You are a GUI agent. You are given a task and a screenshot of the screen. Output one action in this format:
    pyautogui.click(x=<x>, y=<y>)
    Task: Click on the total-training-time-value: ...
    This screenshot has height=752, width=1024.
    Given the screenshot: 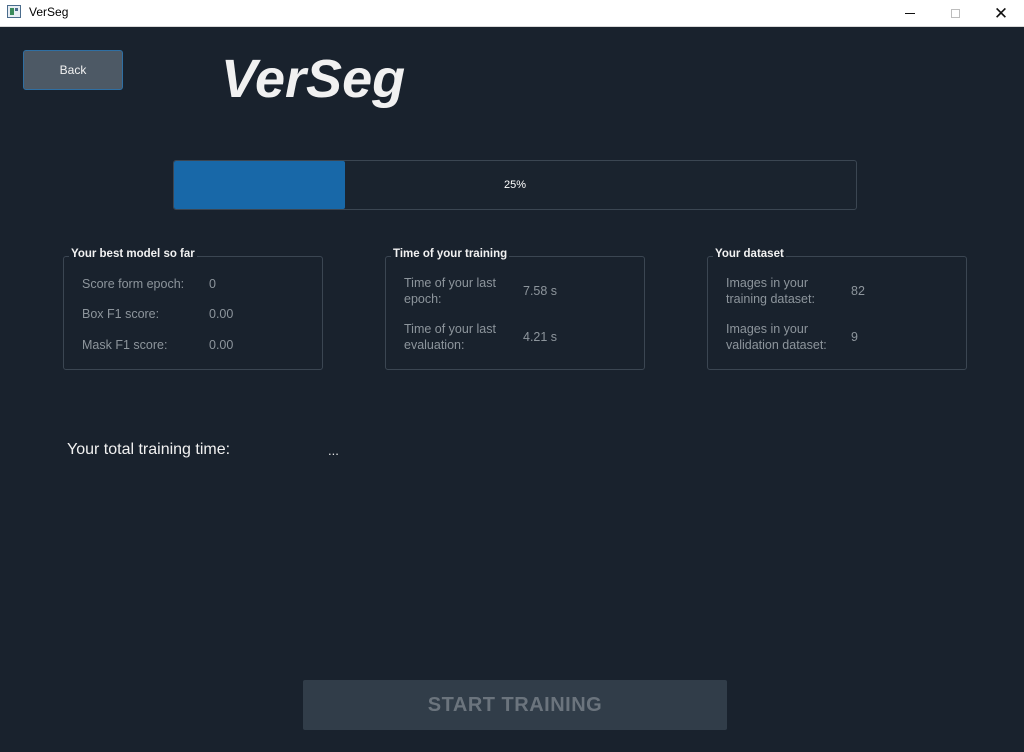 What is the action you would take?
    pyautogui.click(x=333, y=450)
    